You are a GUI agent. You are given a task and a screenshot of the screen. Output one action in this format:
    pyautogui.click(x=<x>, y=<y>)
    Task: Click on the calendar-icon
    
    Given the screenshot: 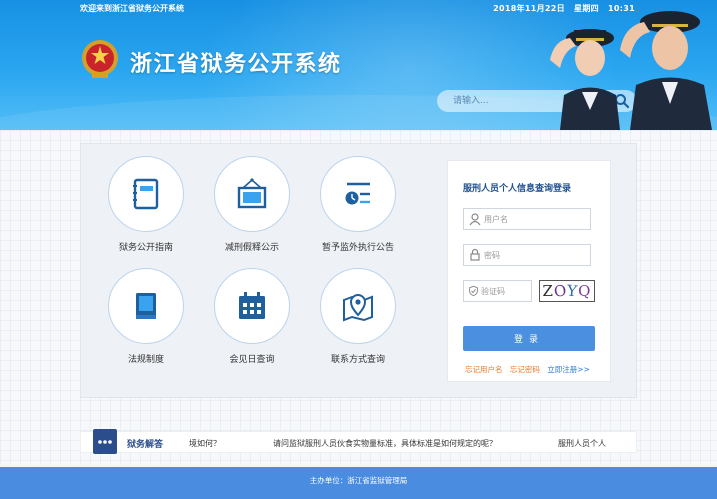 What is the action you would take?
    pyautogui.click(x=252, y=305)
    